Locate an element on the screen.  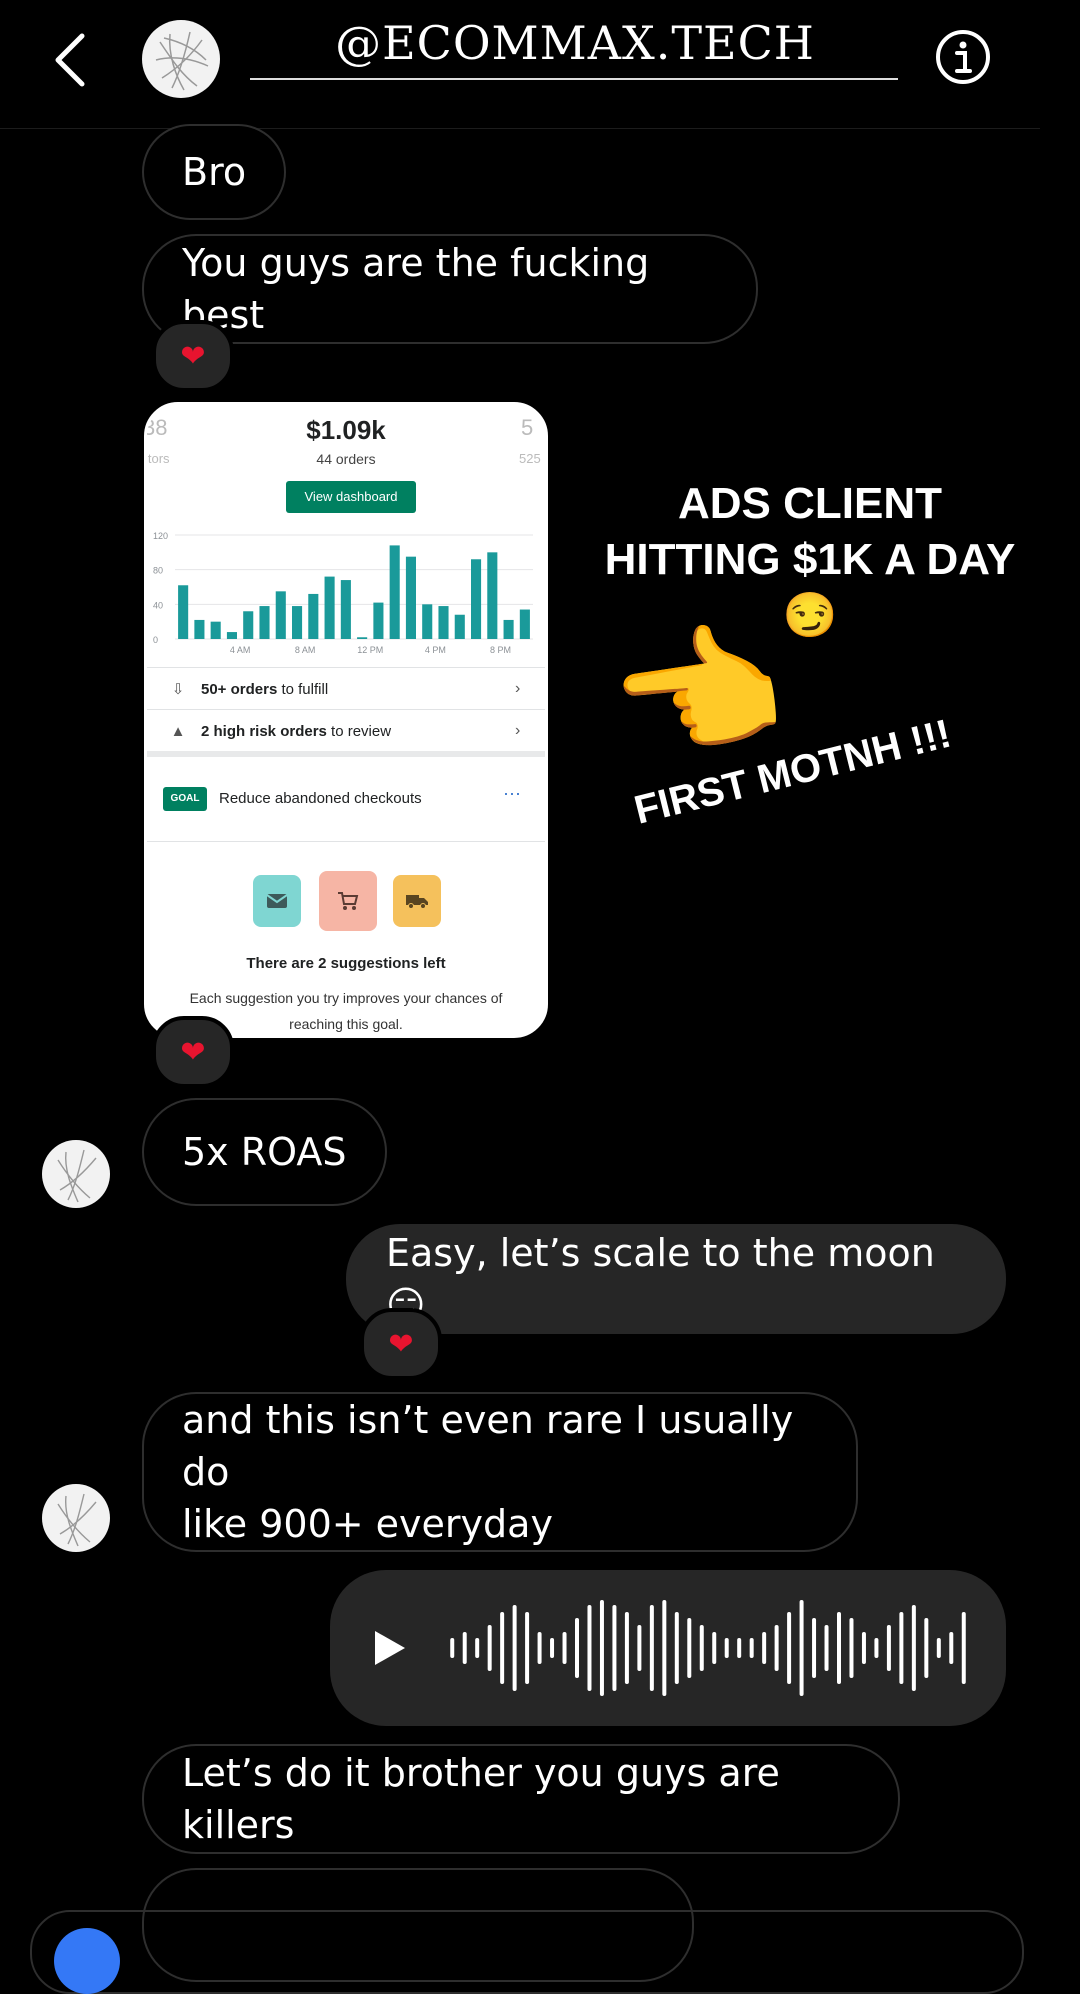
goal-text: Reduce abandoned checkouts is located at coordinates (320, 798).